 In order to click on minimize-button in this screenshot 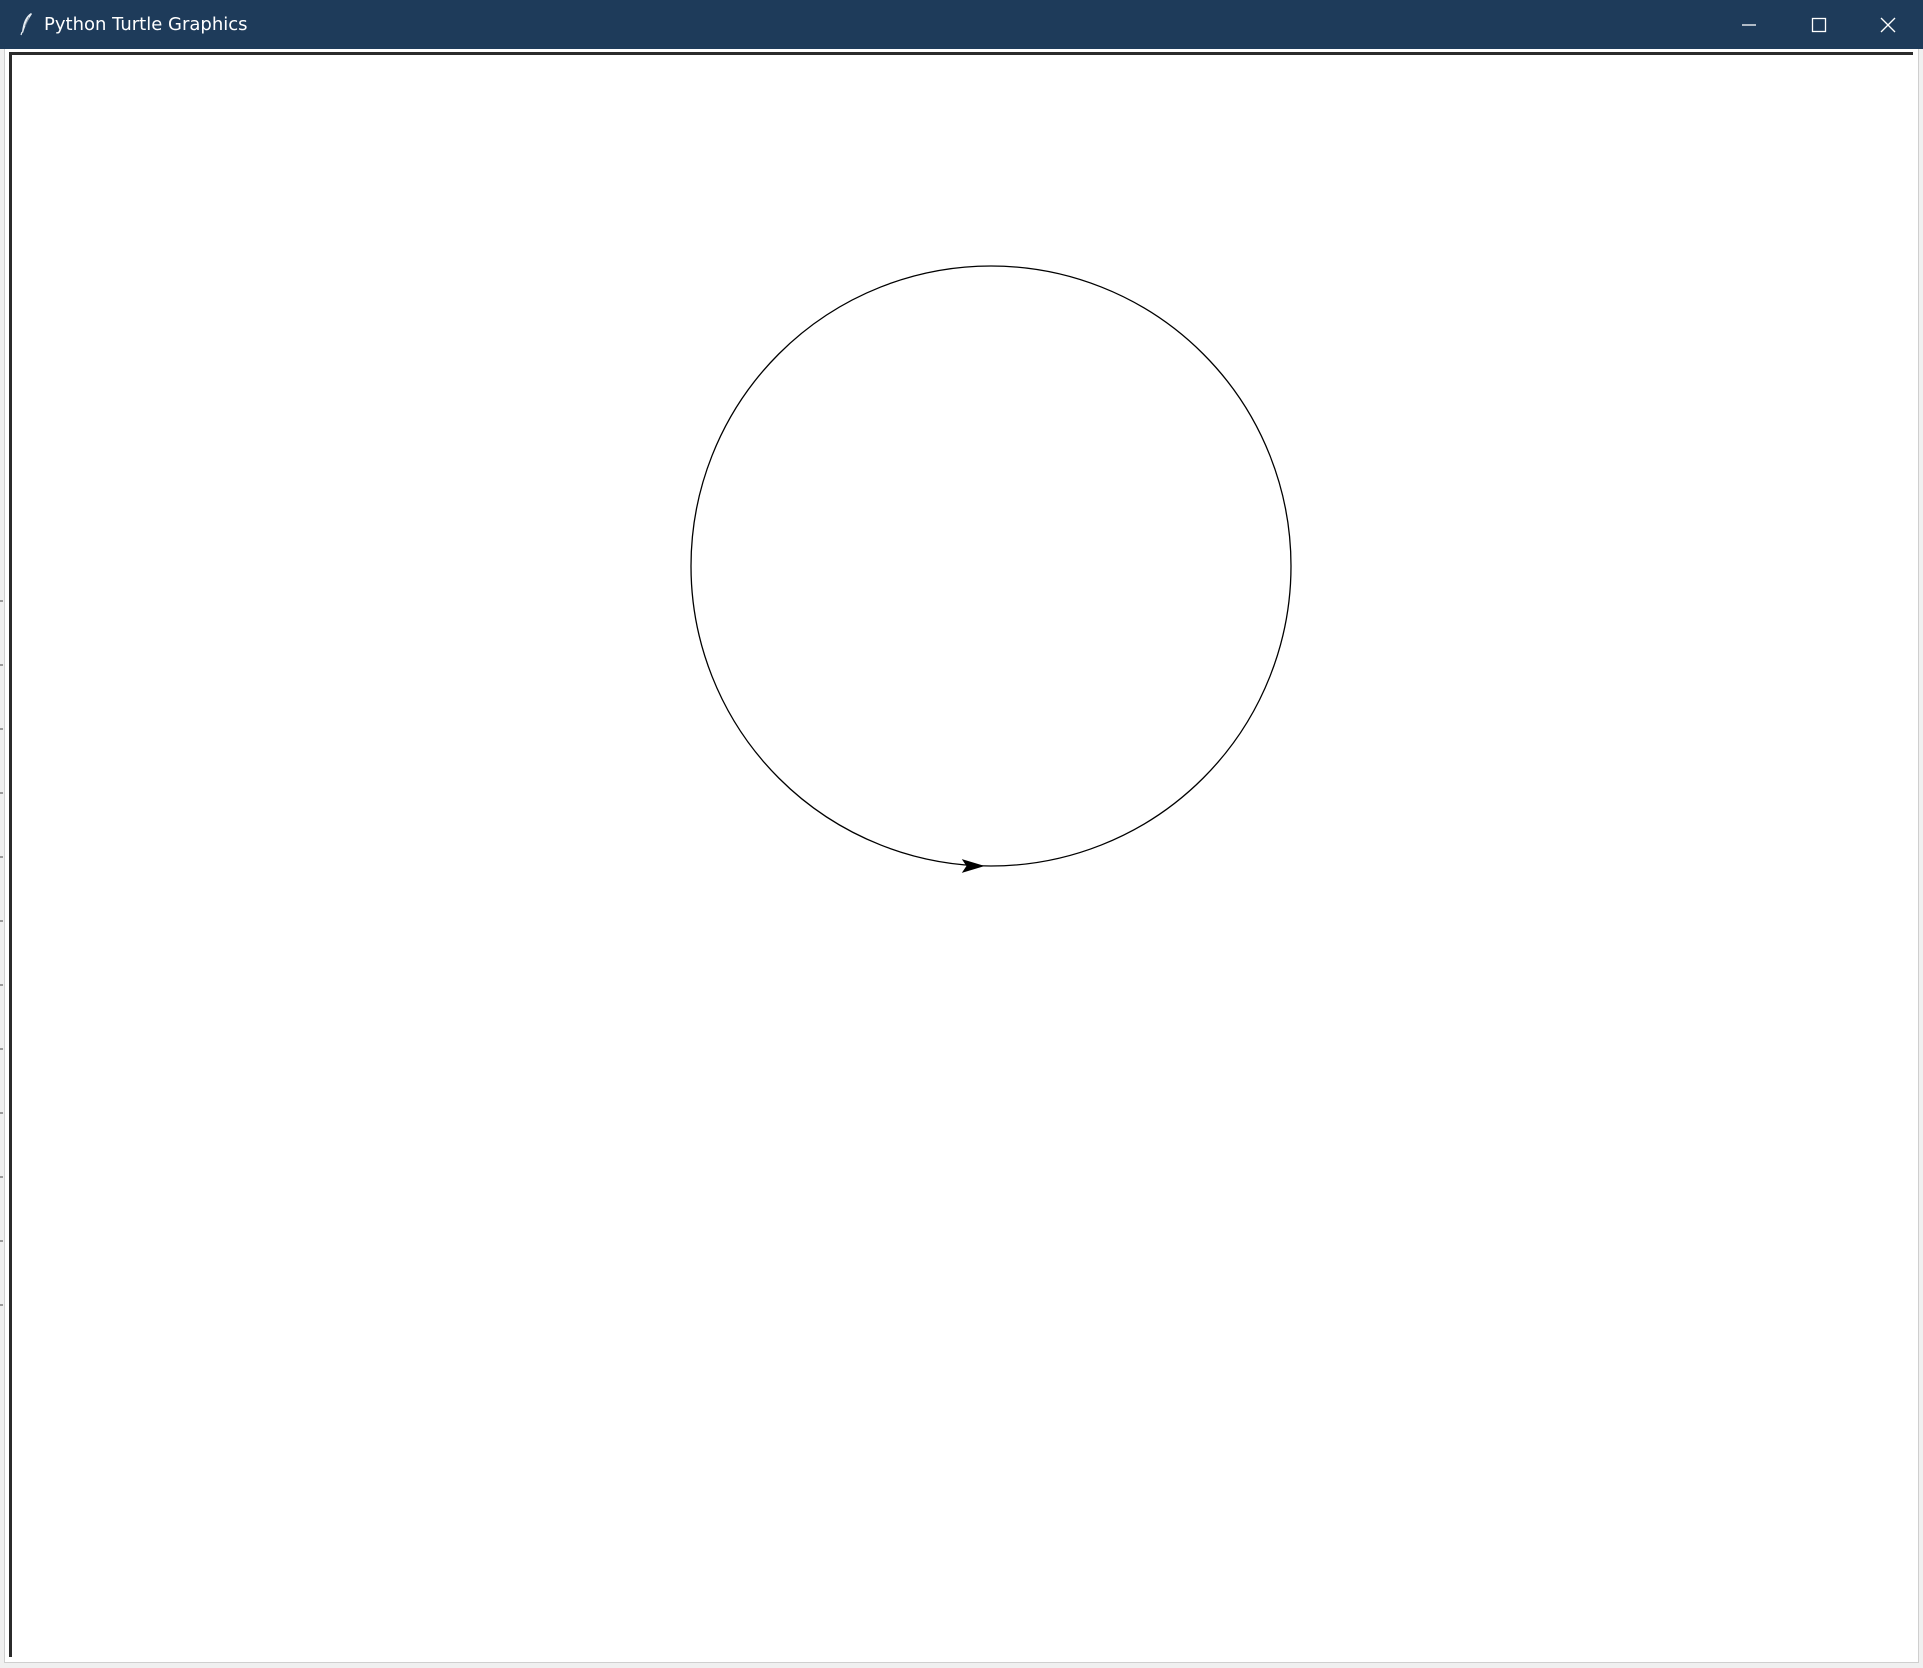, I will do `click(1749, 24)`.